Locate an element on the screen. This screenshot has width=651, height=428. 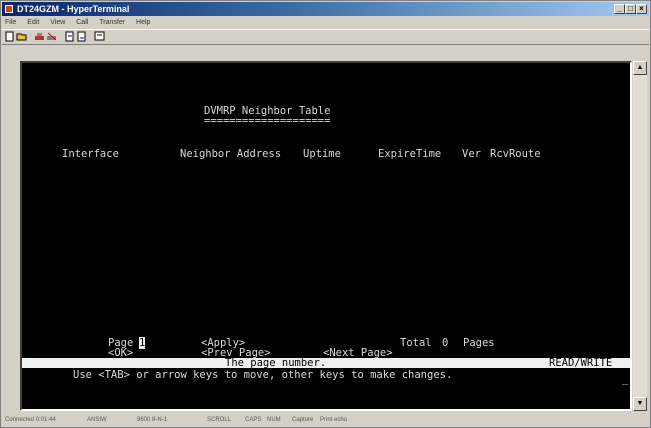
column-expire-time: ExpireTime is located at coordinates (410, 154).